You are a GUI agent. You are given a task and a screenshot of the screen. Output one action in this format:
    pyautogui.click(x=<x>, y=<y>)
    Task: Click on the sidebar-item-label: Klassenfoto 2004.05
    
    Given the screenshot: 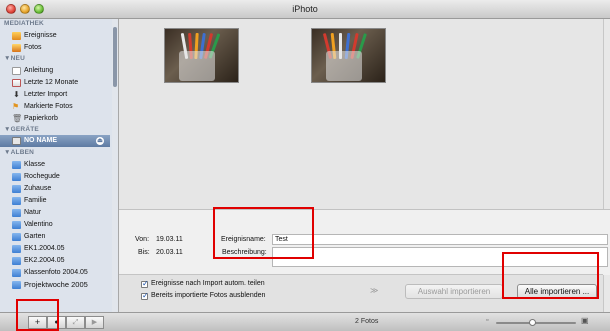 What is the action you would take?
    pyautogui.click(x=56, y=272)
    